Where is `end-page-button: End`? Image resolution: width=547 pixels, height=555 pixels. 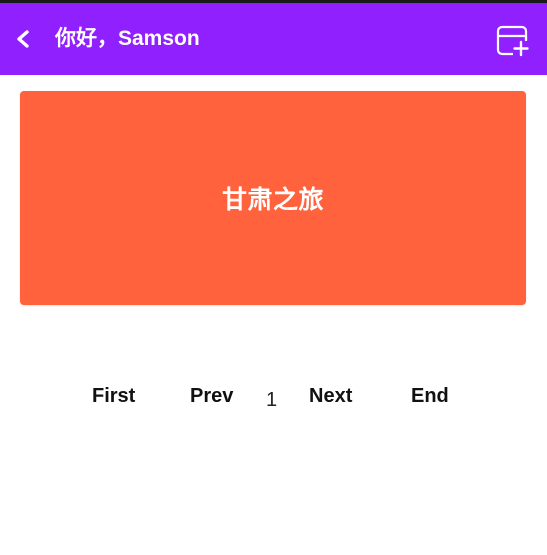 end-page-button: End is located at coordinates (430, 396).